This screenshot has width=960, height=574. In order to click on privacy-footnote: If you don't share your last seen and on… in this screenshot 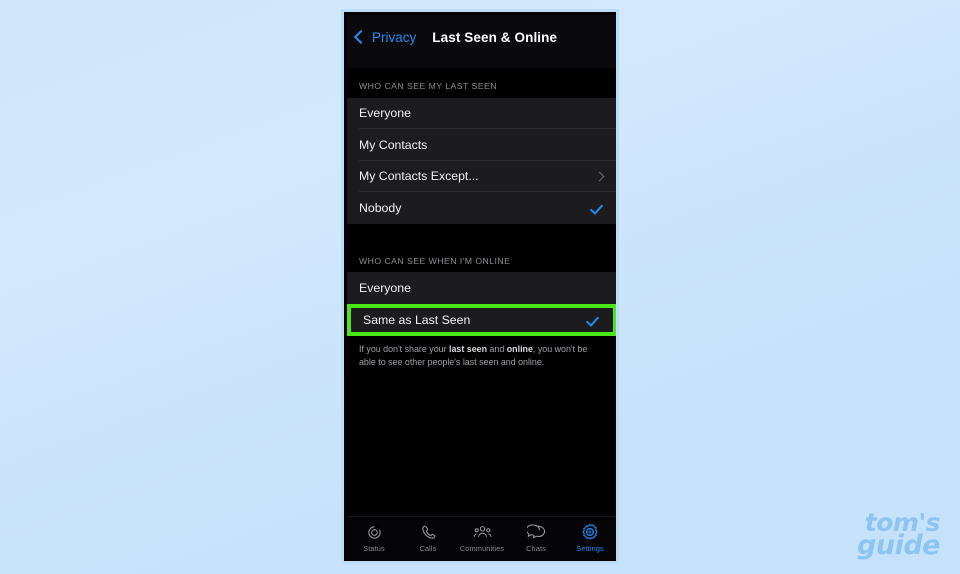, I will do `click(481, 352)`.